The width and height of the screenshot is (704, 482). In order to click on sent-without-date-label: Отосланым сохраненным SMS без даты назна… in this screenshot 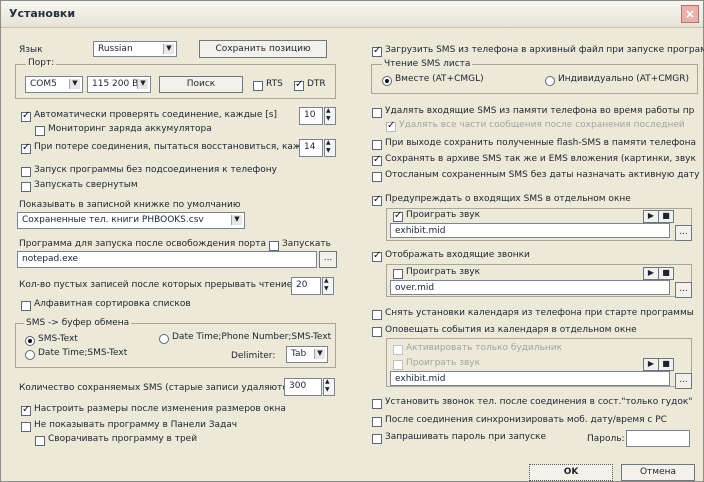, I will do `click(542, 175)`.